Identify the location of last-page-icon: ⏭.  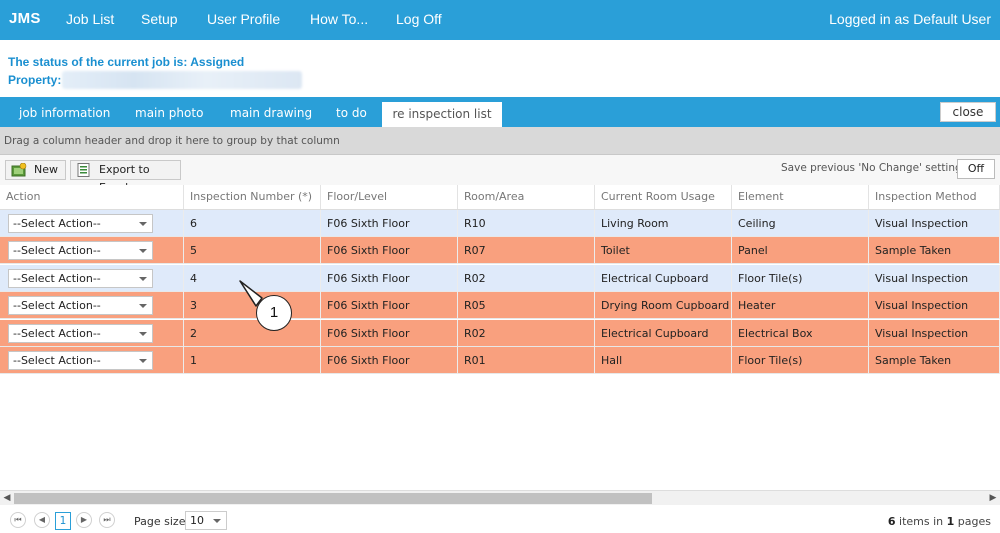
(107, 520).